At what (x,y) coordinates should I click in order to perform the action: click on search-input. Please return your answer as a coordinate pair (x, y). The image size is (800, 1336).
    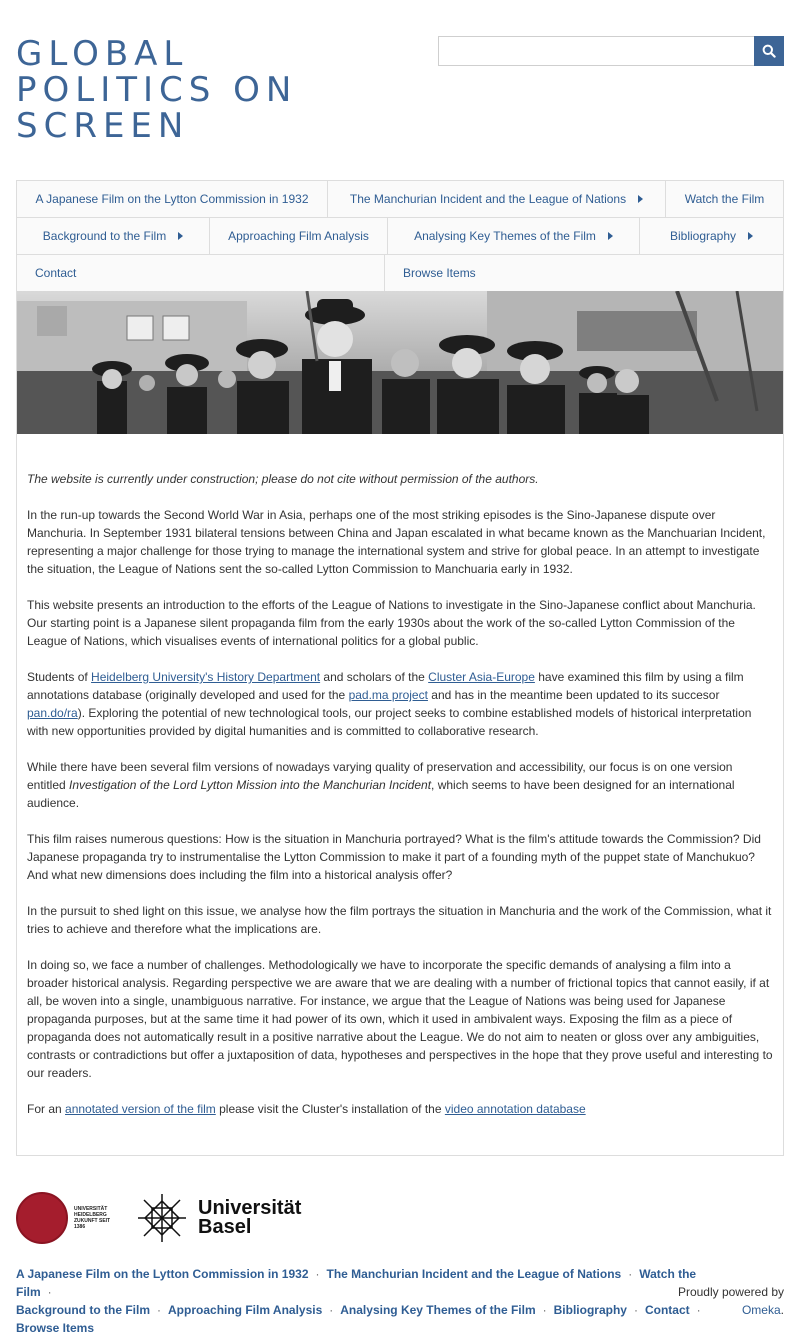
    Looking at the image, I should click on (596, 51).